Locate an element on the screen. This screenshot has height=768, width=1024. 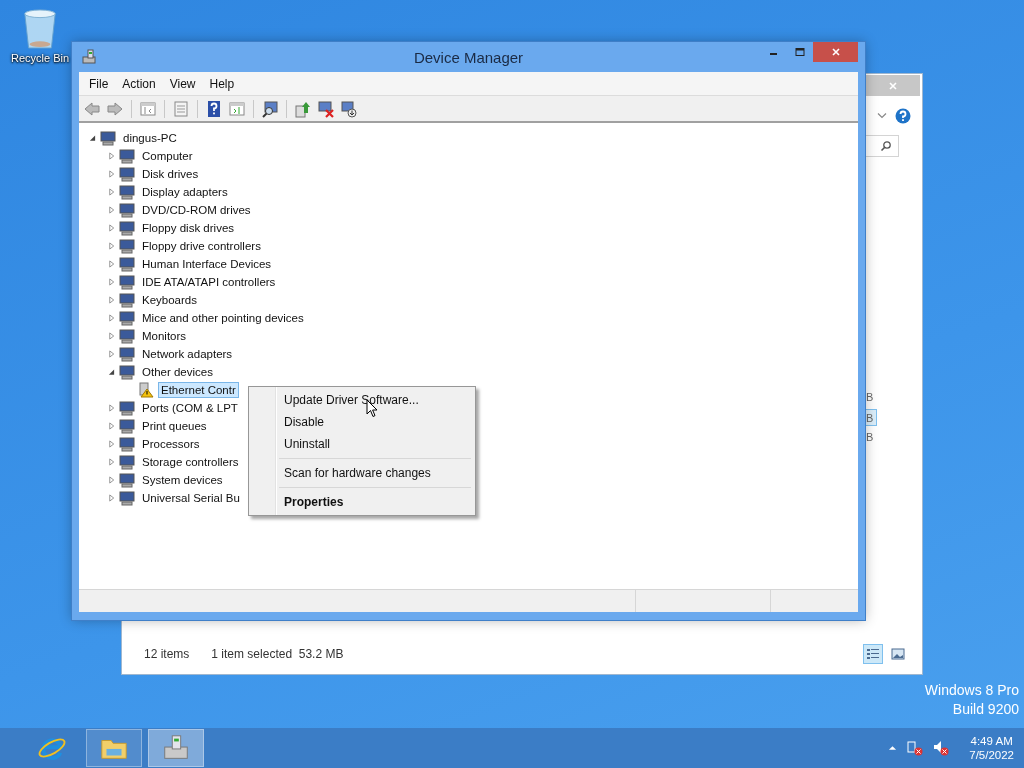
tree-item: Network adapters is located at coordinates (187, 354).